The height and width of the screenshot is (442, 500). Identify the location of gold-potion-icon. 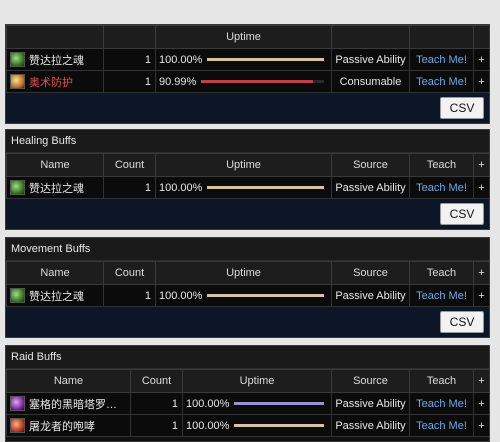
(17, 81).